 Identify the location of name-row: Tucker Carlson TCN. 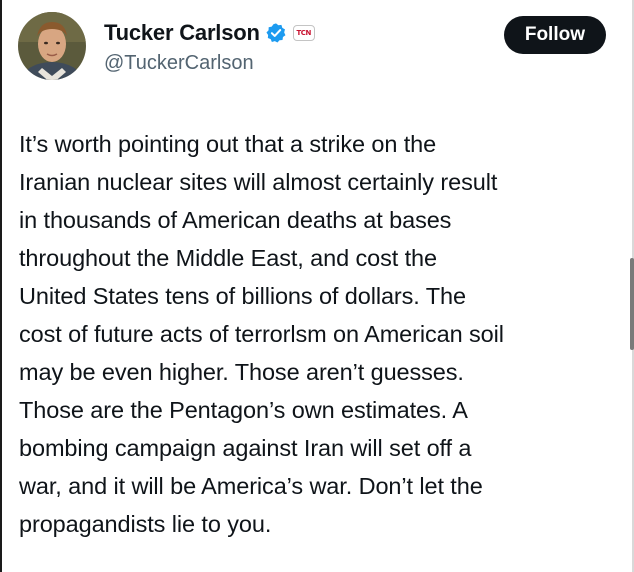
(209, 33).